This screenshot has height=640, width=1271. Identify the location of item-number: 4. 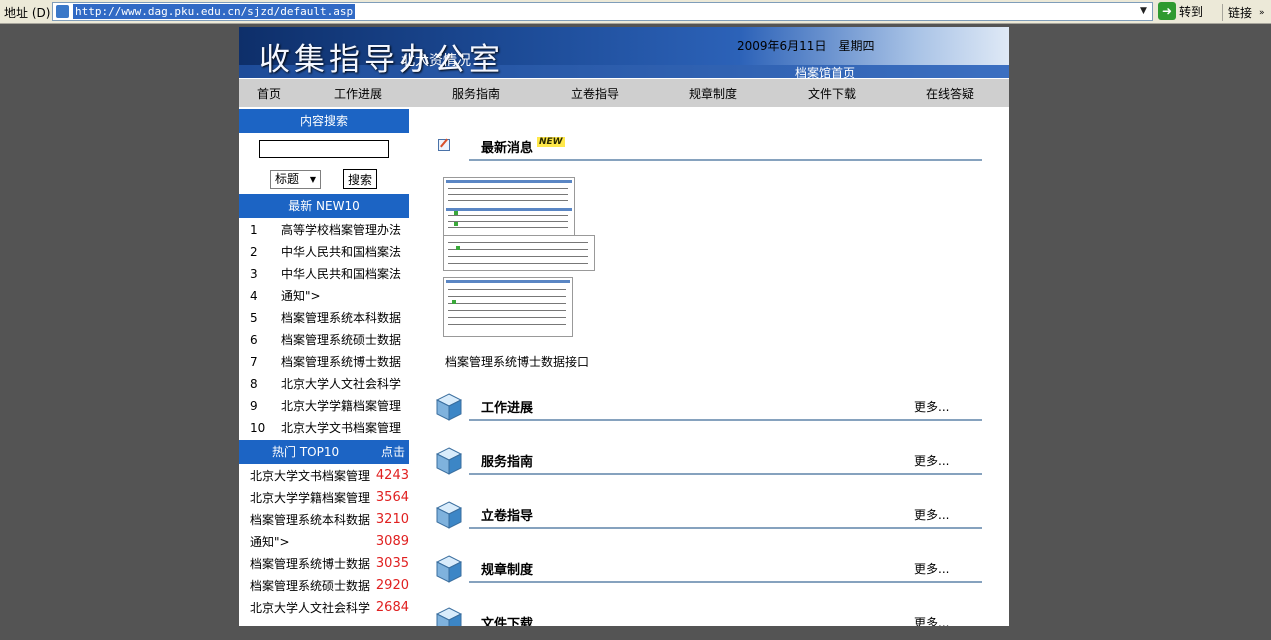
(254, 296).